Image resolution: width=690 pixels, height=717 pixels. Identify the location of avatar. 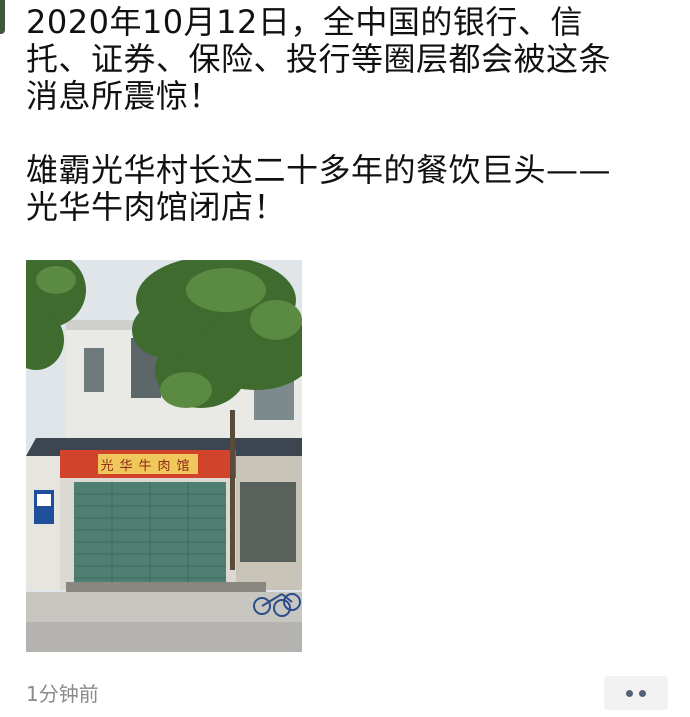
(2, 17).